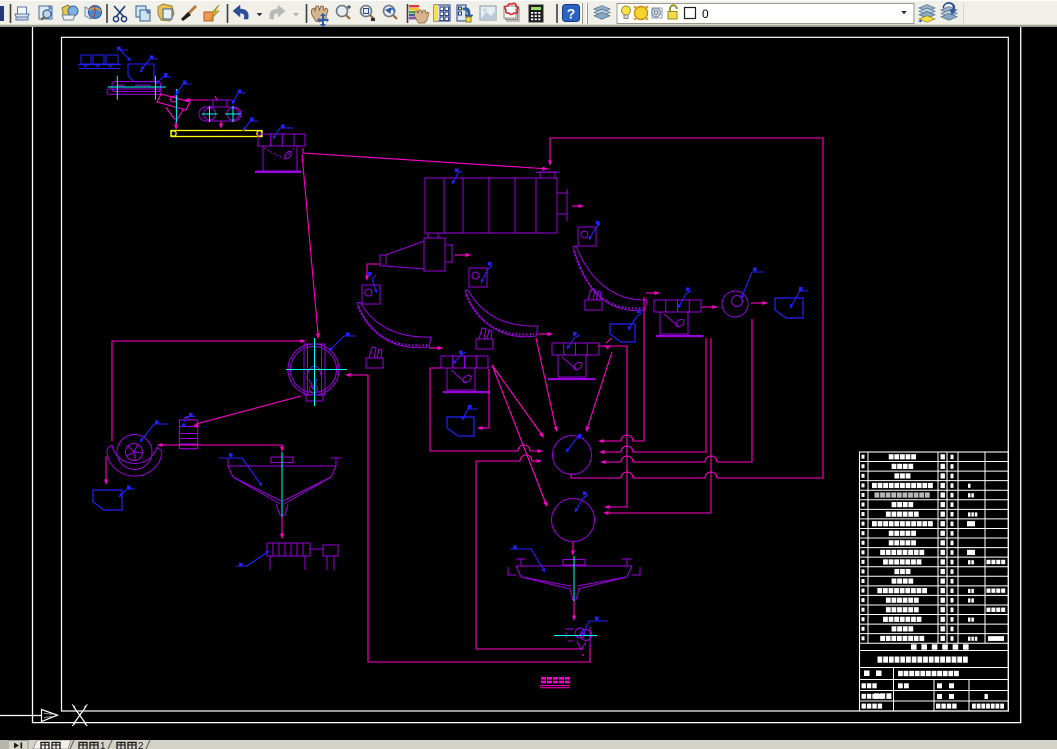 The height and width of the screenshot is (749, 1057). Describe the element at coordinates (705, 14) in the screenshot. I see `svg-text: 0` at that location.